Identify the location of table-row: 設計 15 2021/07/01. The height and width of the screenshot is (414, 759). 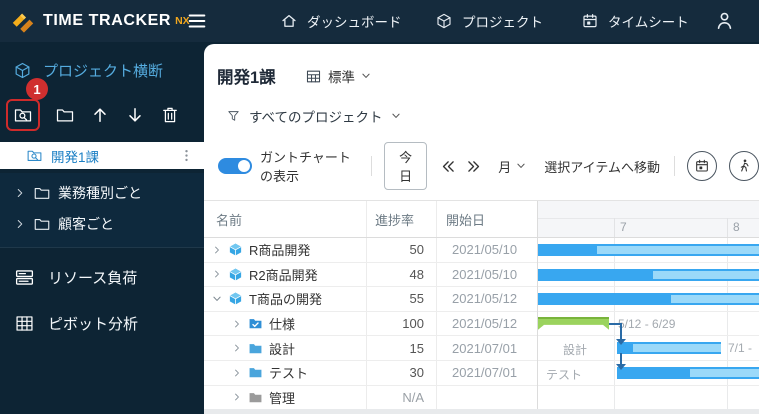
(370, 348).